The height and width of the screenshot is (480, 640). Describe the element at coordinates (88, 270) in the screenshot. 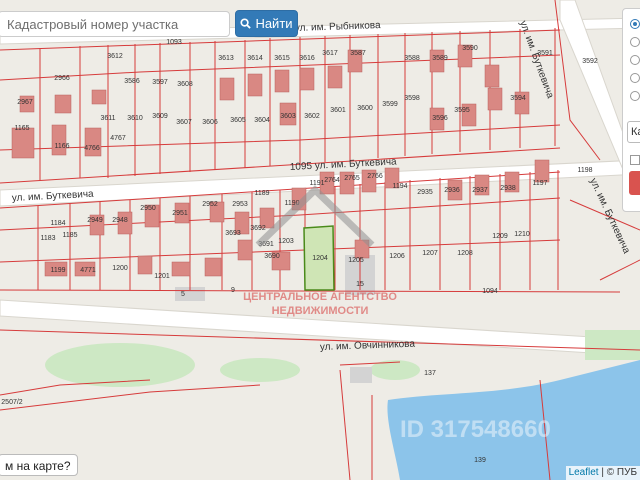

I see `parcel-number: 4771` at that location.